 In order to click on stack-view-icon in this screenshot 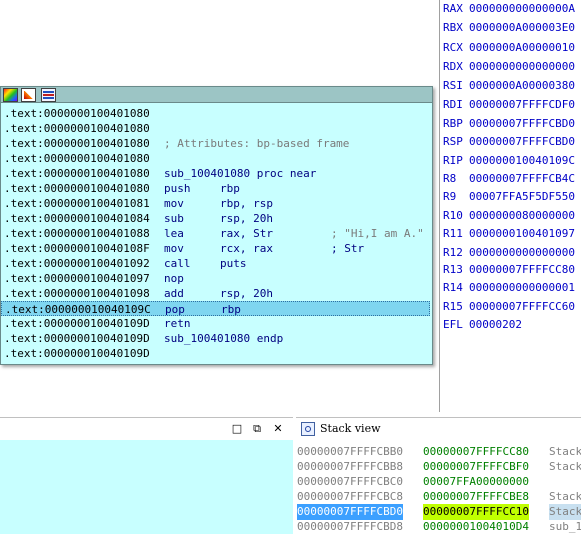, I will do `click(308, 429)`.